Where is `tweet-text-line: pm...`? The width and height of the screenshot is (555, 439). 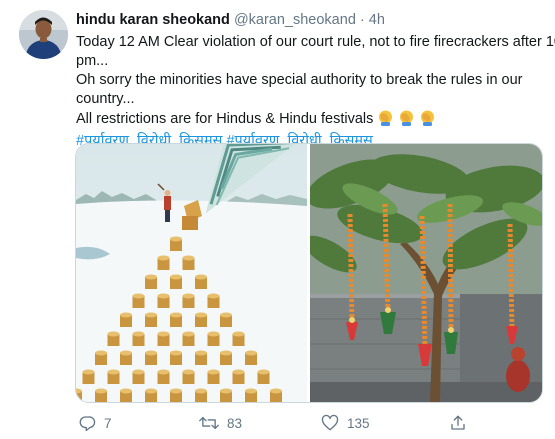 tweet-text-line: pm... is located at coordinates (92, 61).